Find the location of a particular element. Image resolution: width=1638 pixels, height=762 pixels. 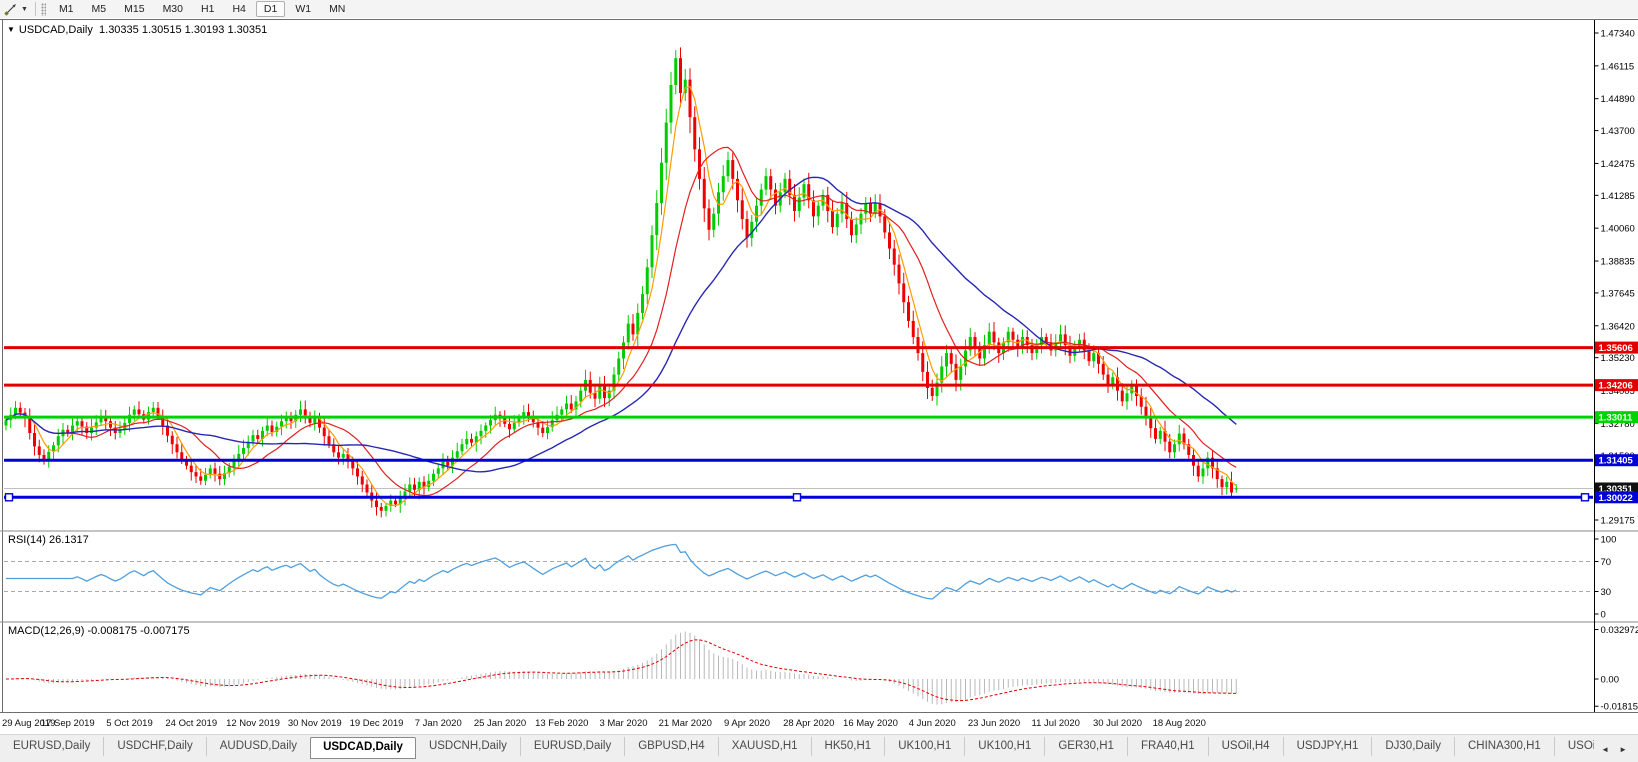

timeframe-button-D1: D1 is located at coordinates (270, 9).